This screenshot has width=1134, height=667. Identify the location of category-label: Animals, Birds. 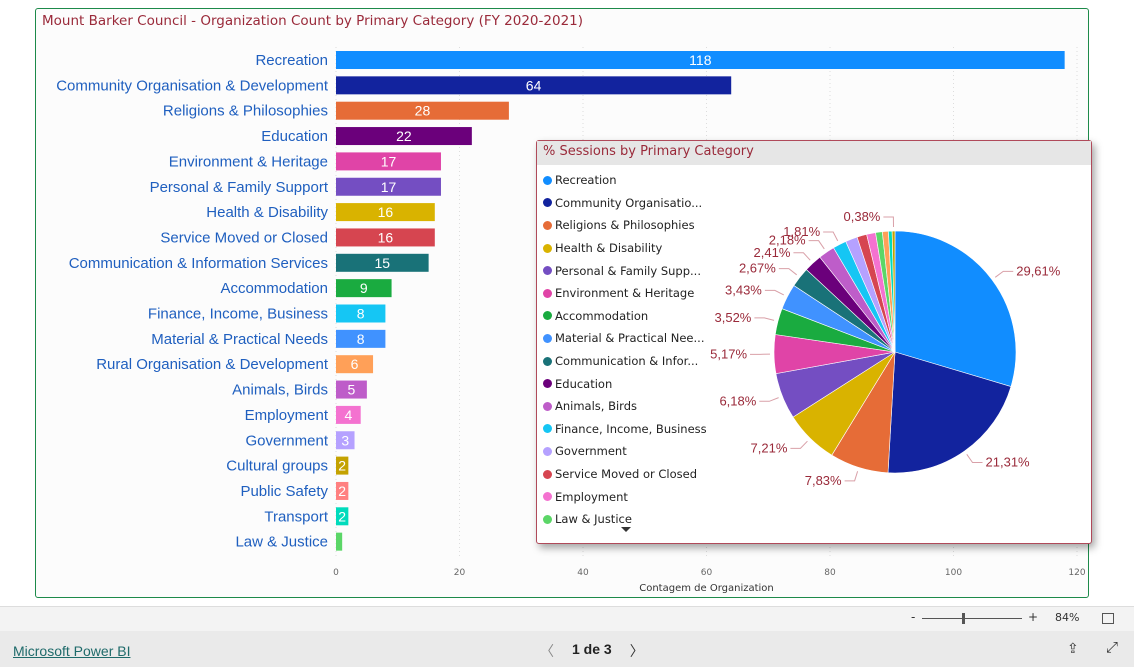
(280, 390).